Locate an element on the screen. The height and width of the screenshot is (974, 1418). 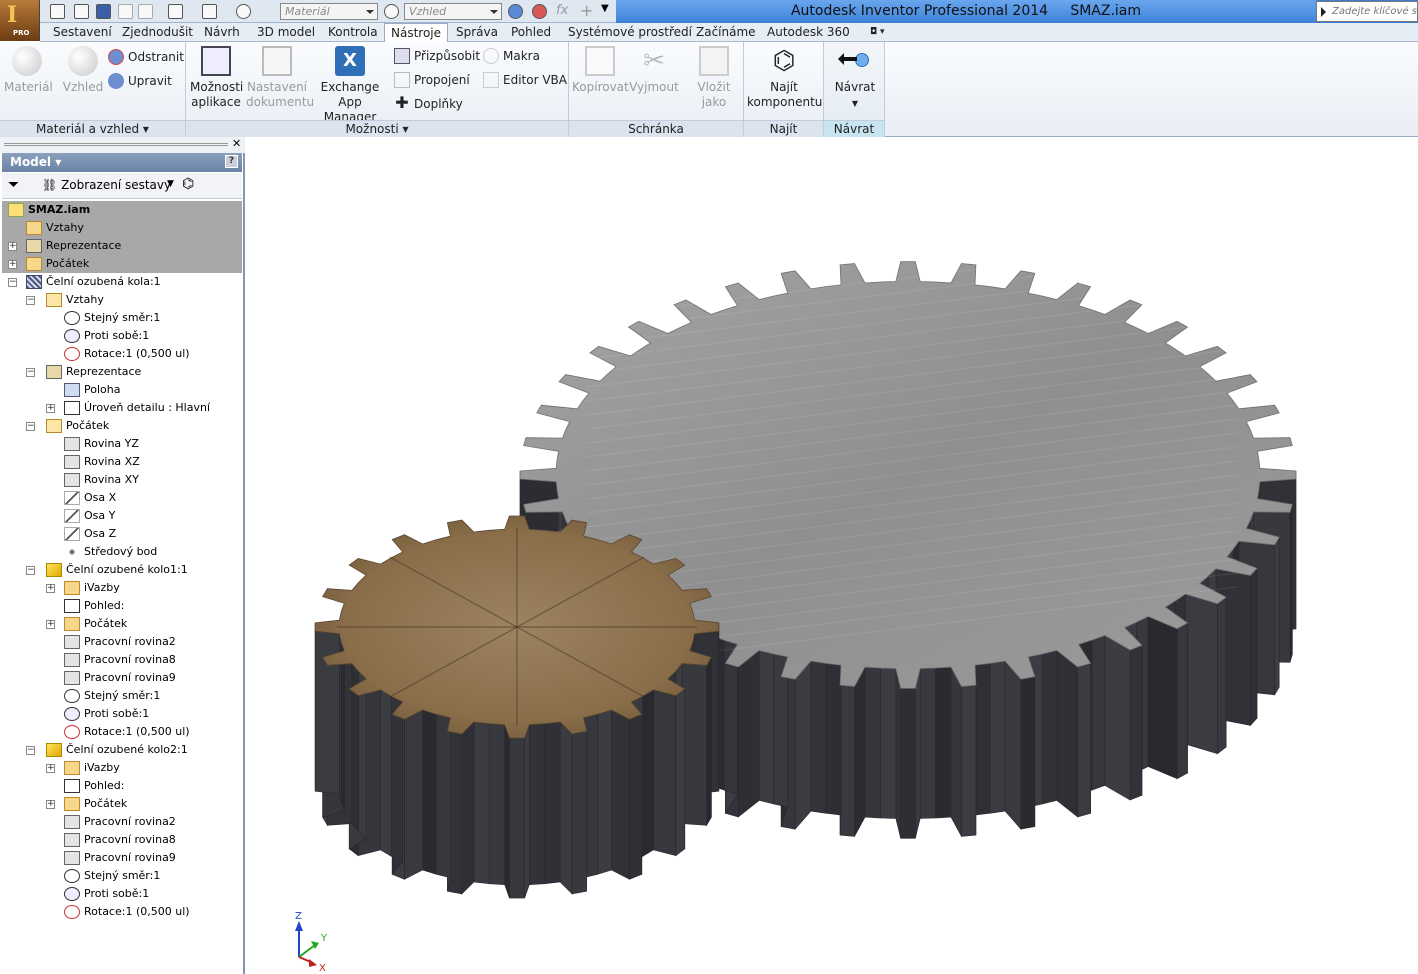
tree-node: Osa Y is located at coordinates (122, 516).